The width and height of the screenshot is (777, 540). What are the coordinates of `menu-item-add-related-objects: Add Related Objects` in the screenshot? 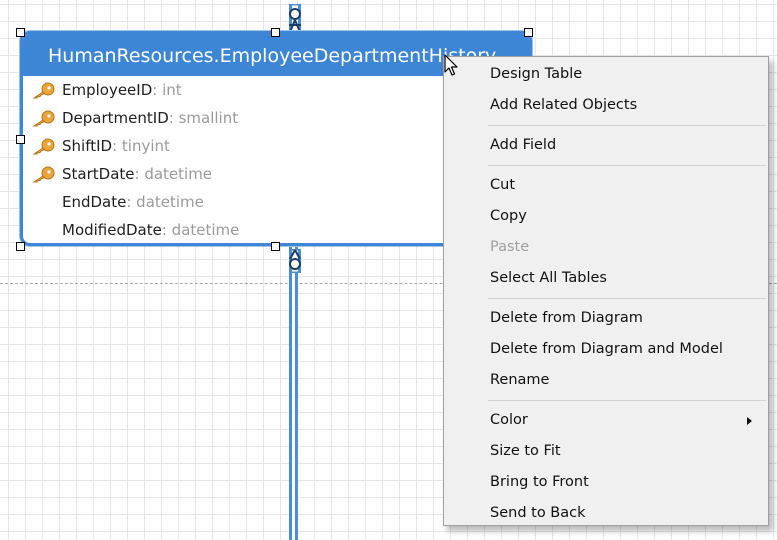 It's located at (606, 105).